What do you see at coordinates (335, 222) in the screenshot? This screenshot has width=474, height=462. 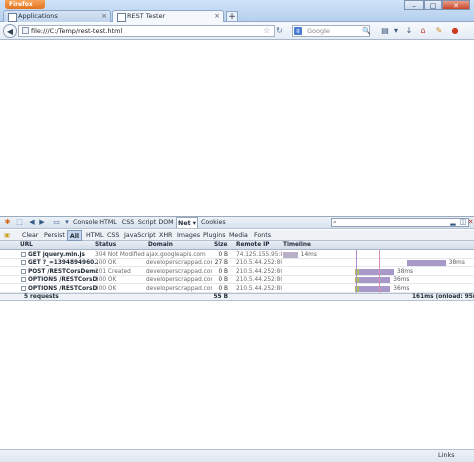 I see `search-icon: ⌕` at bounding box center [335, 222].